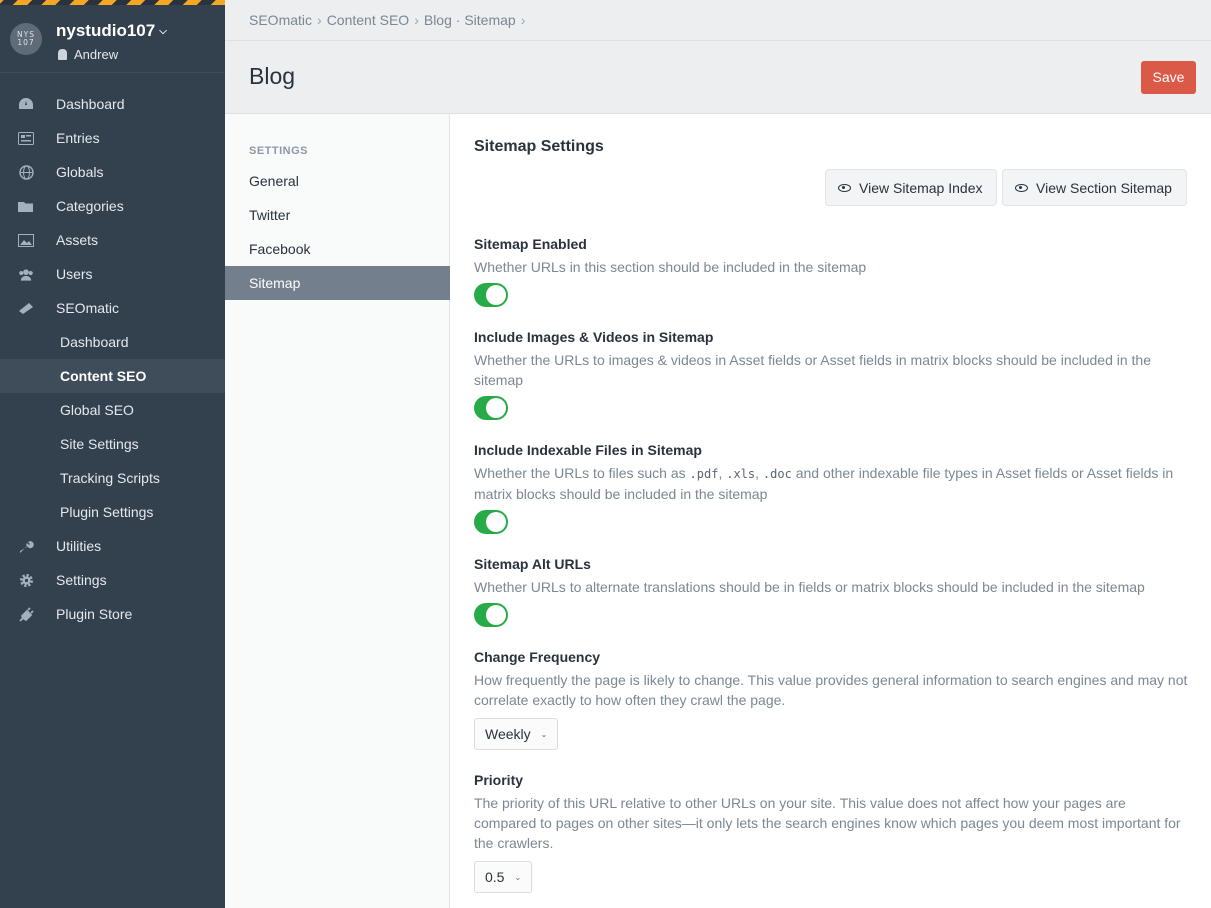 The height and width of the screenshot is (908, 1211). I want to click on settings-nav-sitemap: Sitemap, so click(337, 283).